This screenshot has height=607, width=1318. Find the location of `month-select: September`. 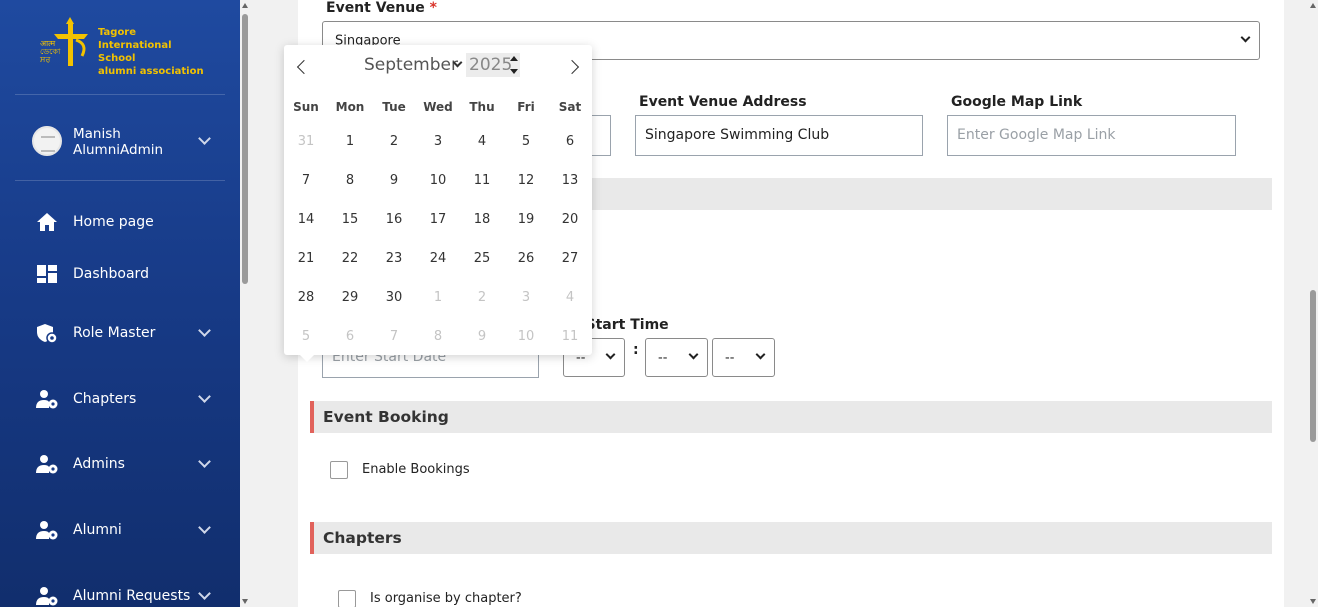

month-select: September is located at coordinates (411, 65).